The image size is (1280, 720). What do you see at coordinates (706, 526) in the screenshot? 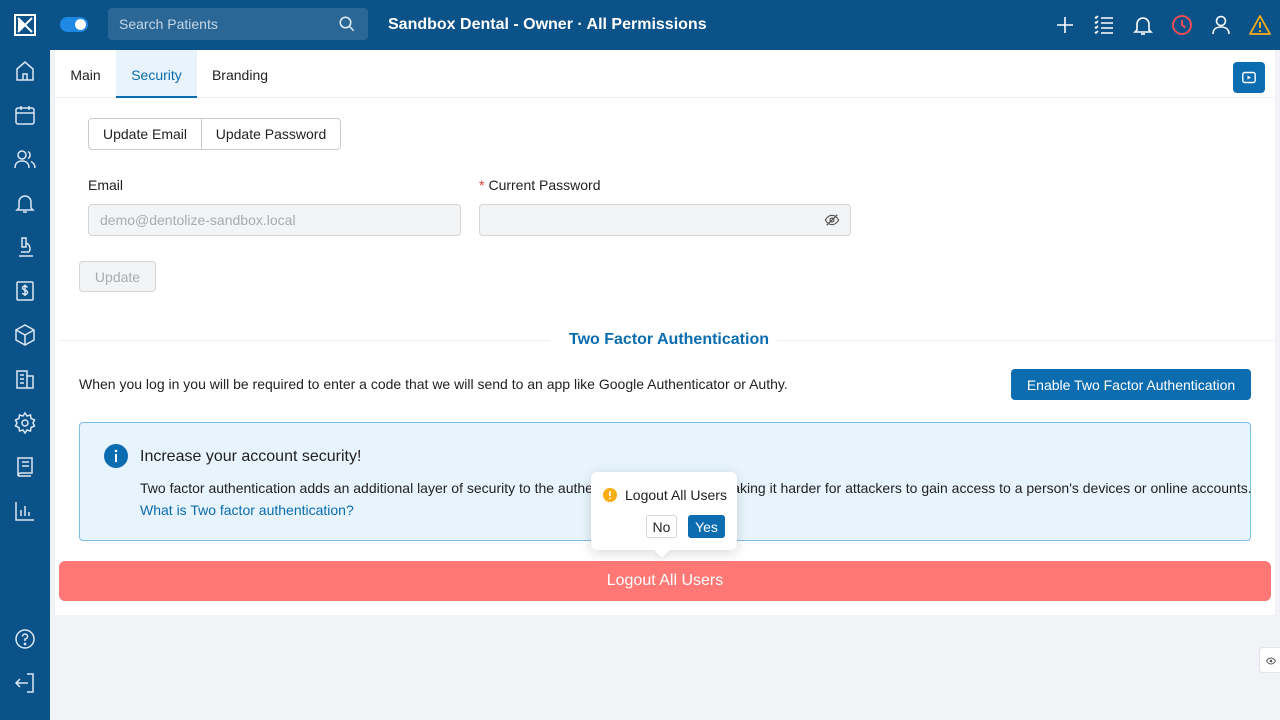
I see `popover-yes-button: Yes` at bounding box center [706, 526].